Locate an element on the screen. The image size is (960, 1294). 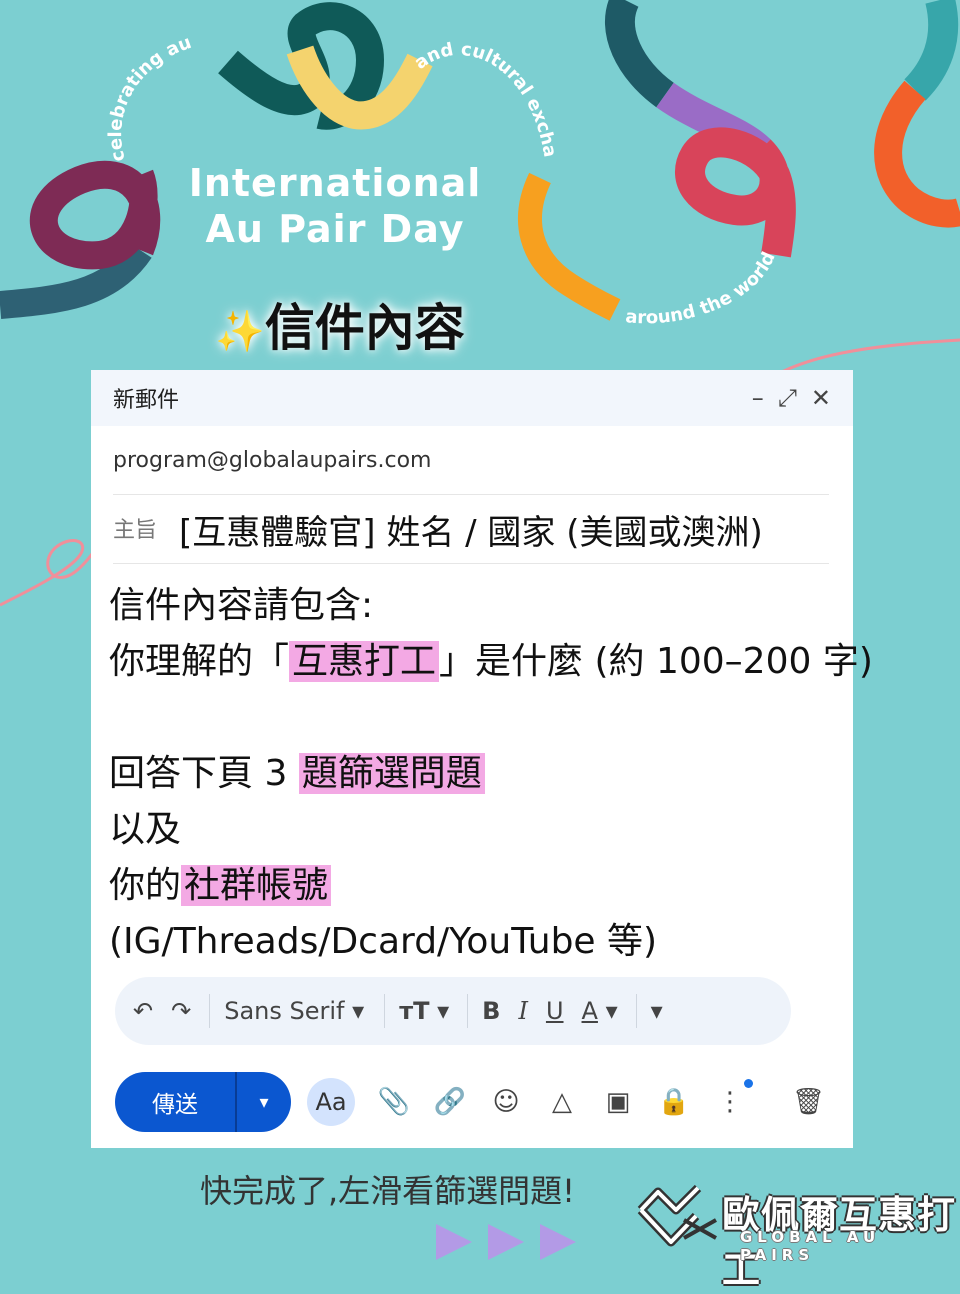
underline-button: U is located at coordinates (555, 1011).